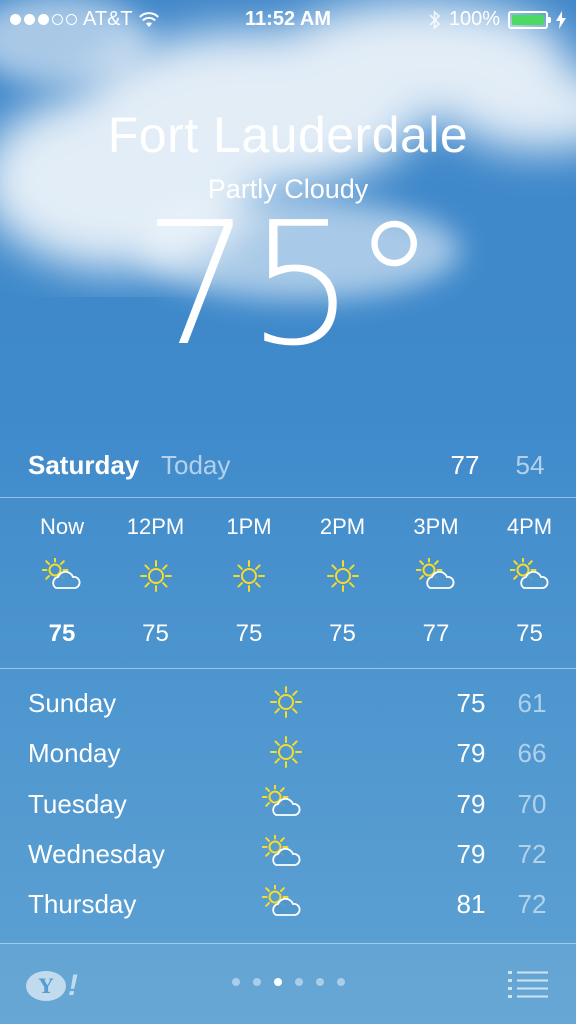  What do you see at coordinates (465, 465) in the screenshot?
I see `today-high: 77` at bounding box center [465, 465].